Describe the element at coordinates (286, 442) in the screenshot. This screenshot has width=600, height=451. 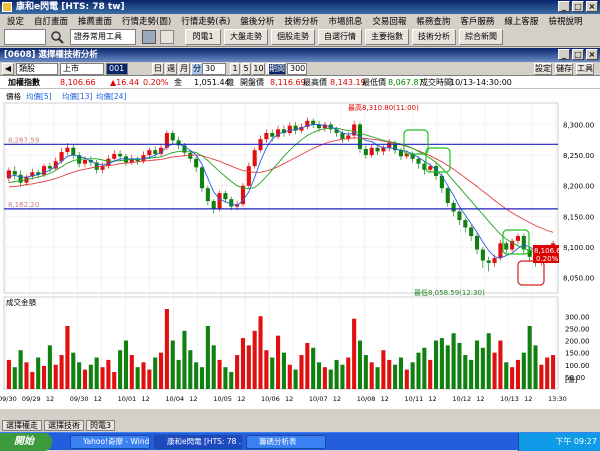
I see `taskbar-chip-table: 籌碼分析表` at that location.